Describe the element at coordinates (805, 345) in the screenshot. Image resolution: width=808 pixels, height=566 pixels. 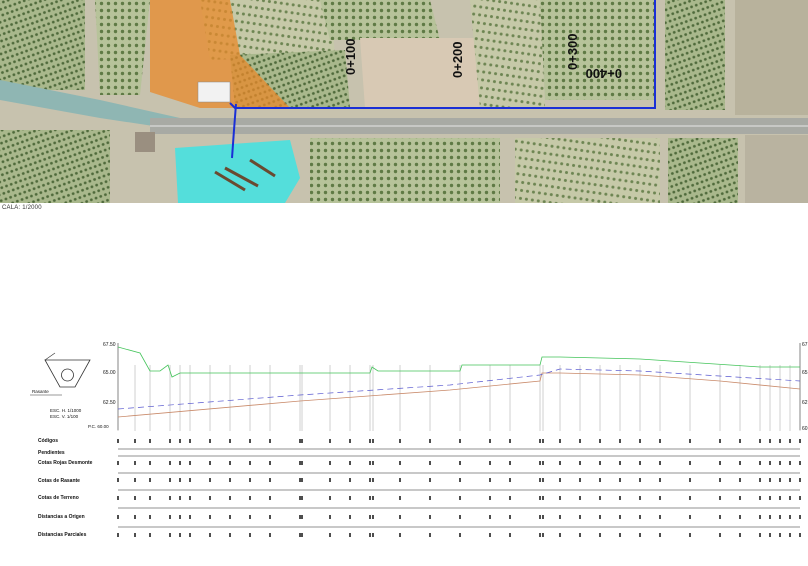
I see `axis-tick-right: 67` at that location.